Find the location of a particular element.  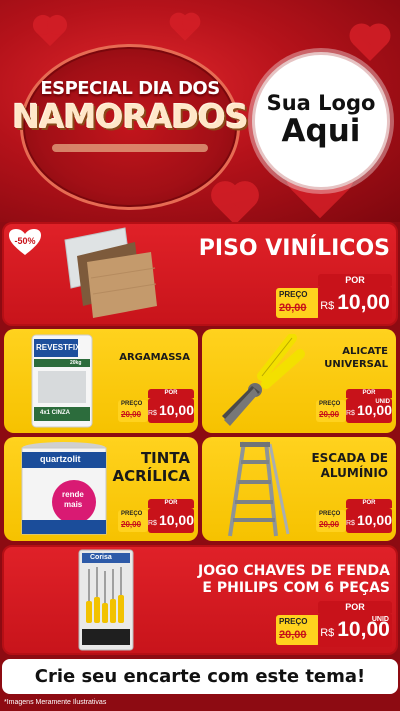

discount-text: -50% is located at coordinates (25, 241).